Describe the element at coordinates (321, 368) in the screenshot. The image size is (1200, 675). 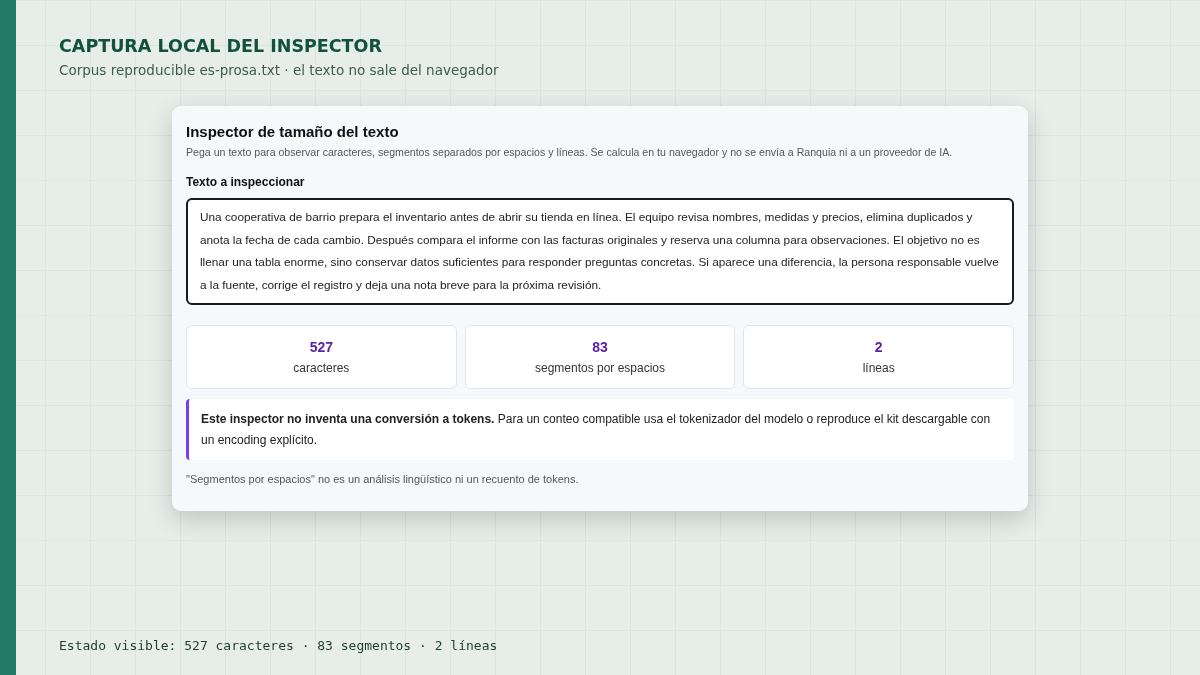
I see `stat-label: caracteres` at that location.